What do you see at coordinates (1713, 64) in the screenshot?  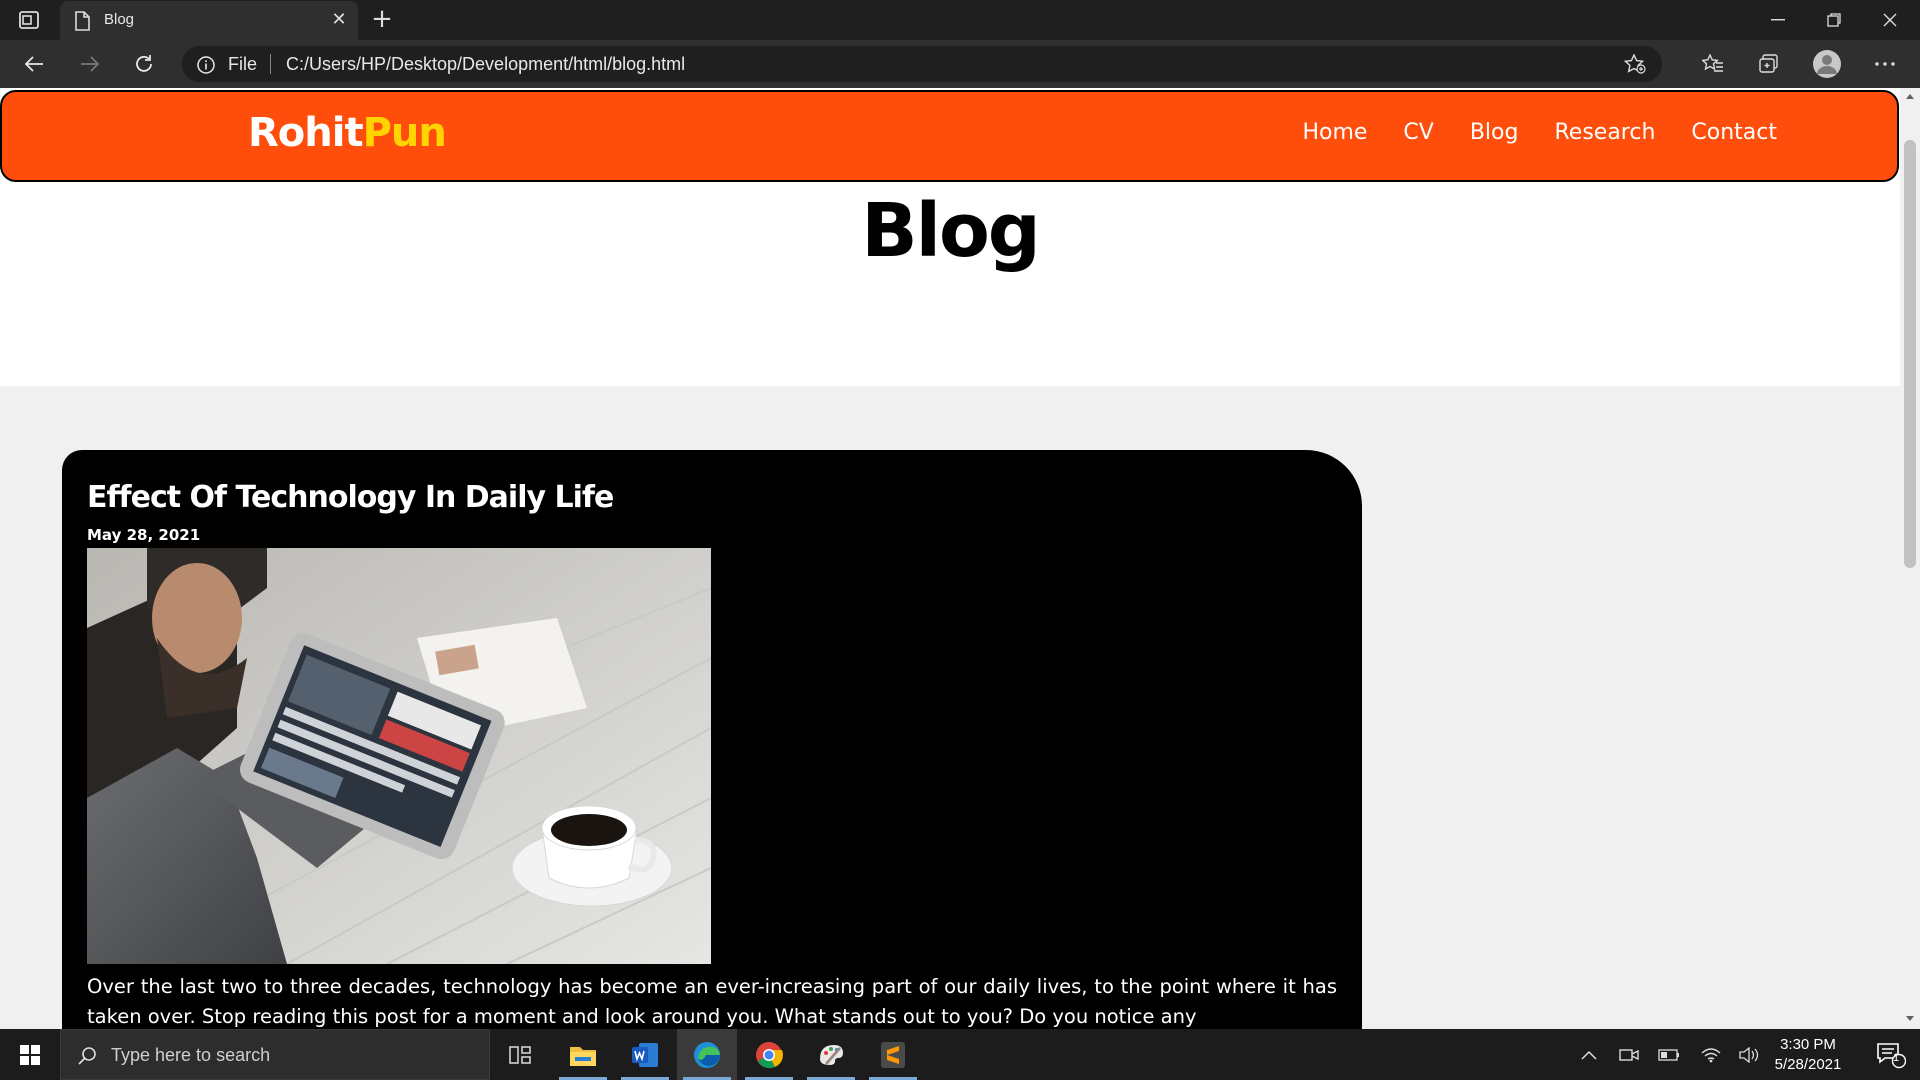 I see `favorites-icon` at bounding box center [1713, 64].